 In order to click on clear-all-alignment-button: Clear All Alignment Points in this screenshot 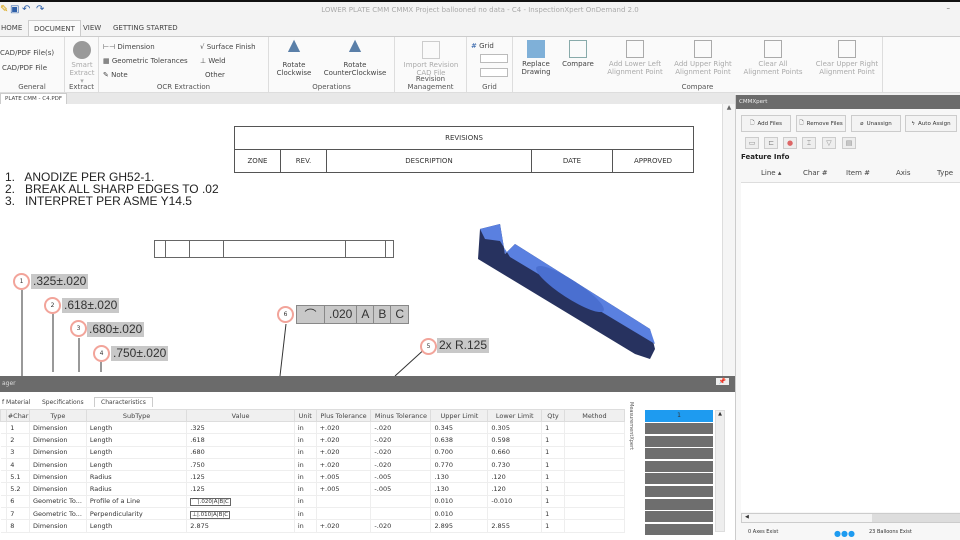, I will do `click(773, 58)`.